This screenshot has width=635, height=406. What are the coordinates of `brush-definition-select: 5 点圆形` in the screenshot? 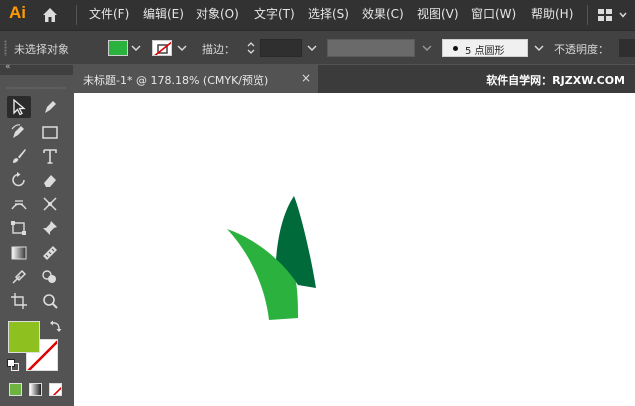 It's located at (485, 48).